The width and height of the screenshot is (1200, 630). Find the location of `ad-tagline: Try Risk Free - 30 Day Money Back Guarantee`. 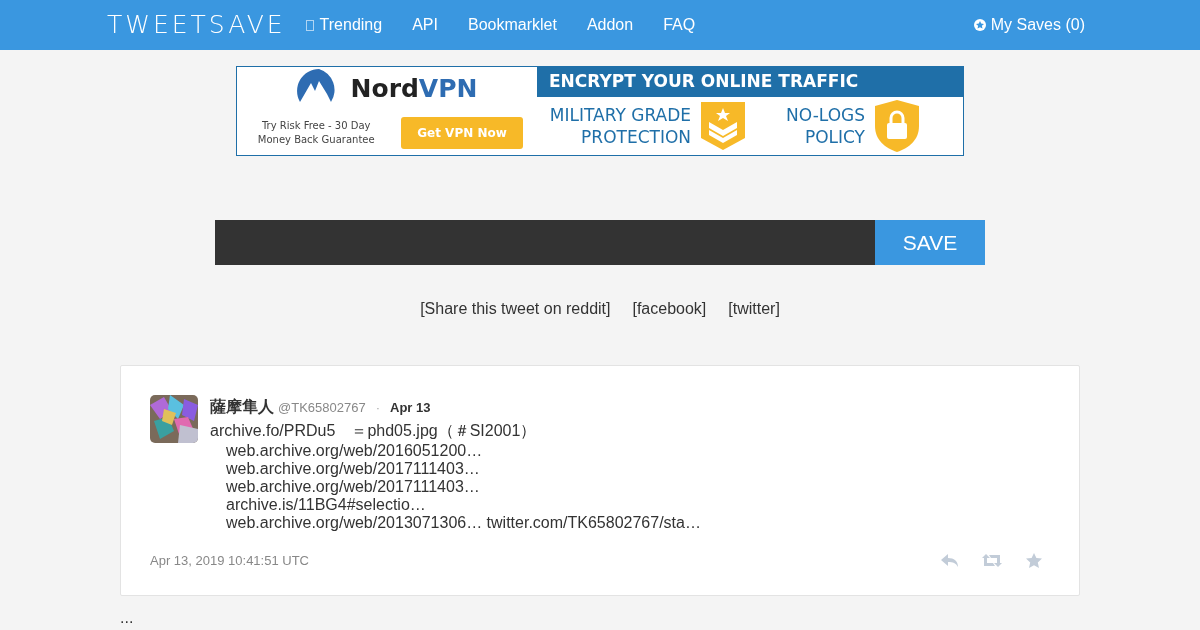

ad-tagline: Try Risk Free - 30 Day Money Back Guarantee is located at coordinates (316, 133).